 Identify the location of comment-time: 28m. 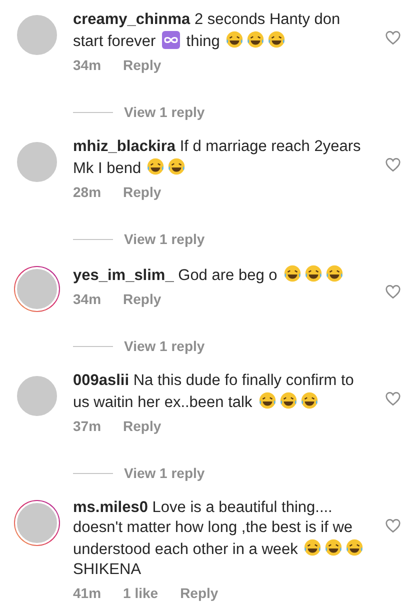
(87, 192).